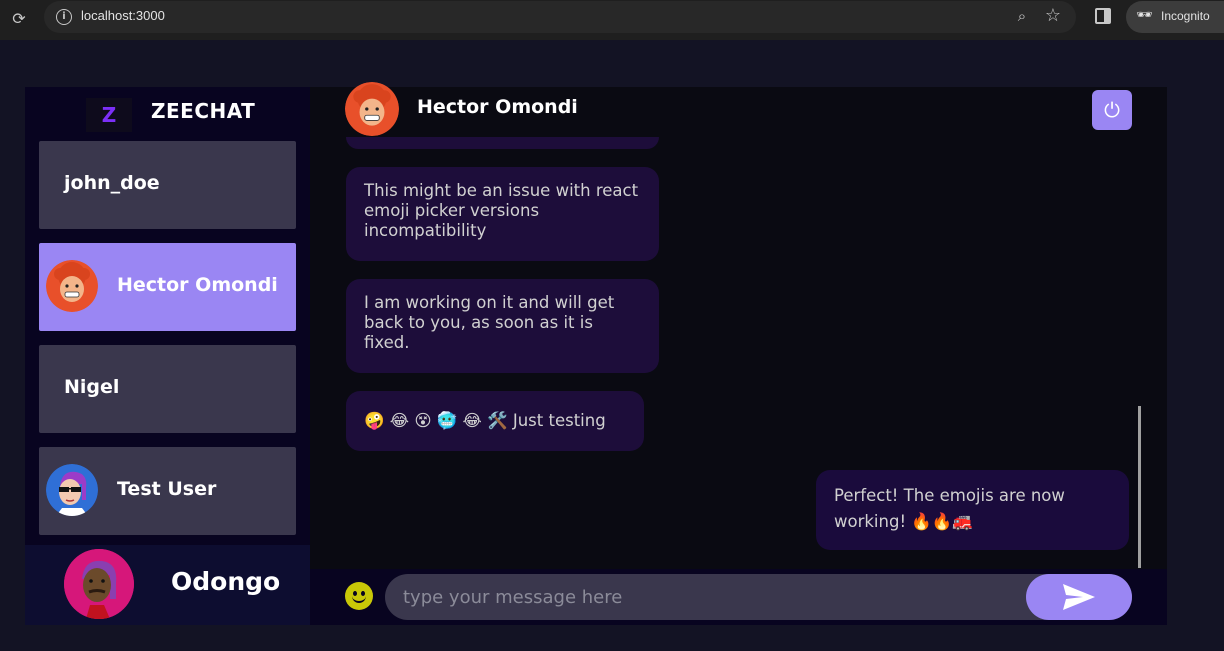  What do you see at coordinates (99, 584) in the screenshot?
I see `current-user-avatar` at bounding box center [99, 584].